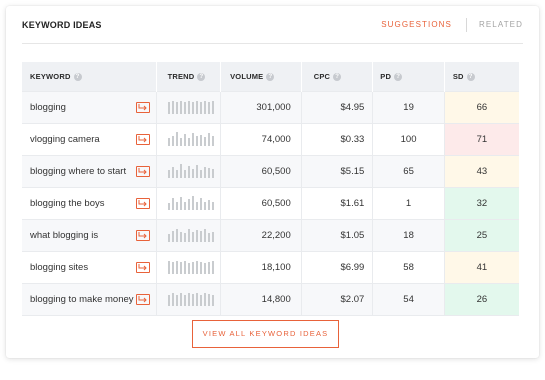 The image size is (545, 380). I want to click on card-title: KEYWORD IDEAS, so click(62, 24).